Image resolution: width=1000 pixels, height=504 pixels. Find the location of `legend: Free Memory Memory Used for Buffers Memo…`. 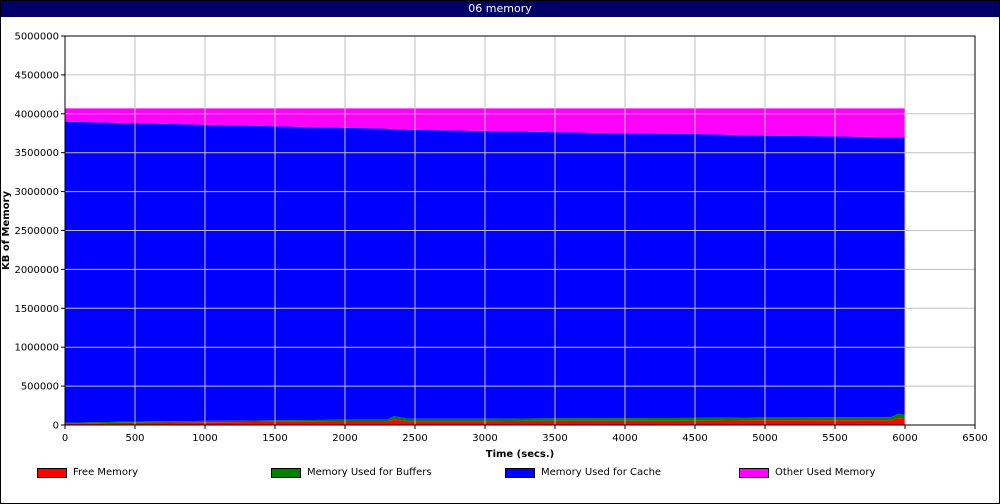

legend: Free Memory Memory Used for Buffers Memo… is located at coordinates (499, 473).